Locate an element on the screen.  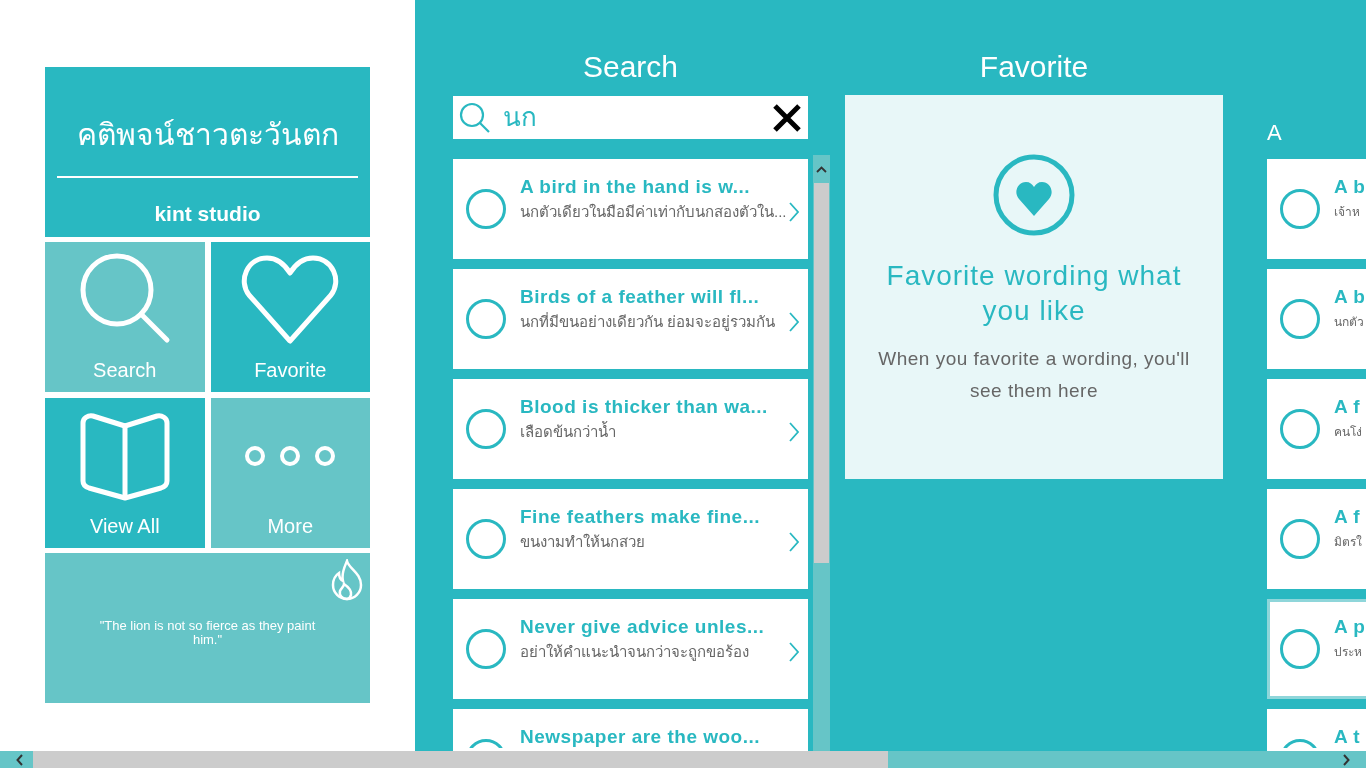
quote-translation: เลือดข้นกว่าน้ำ is located at coordinates (568, 432).